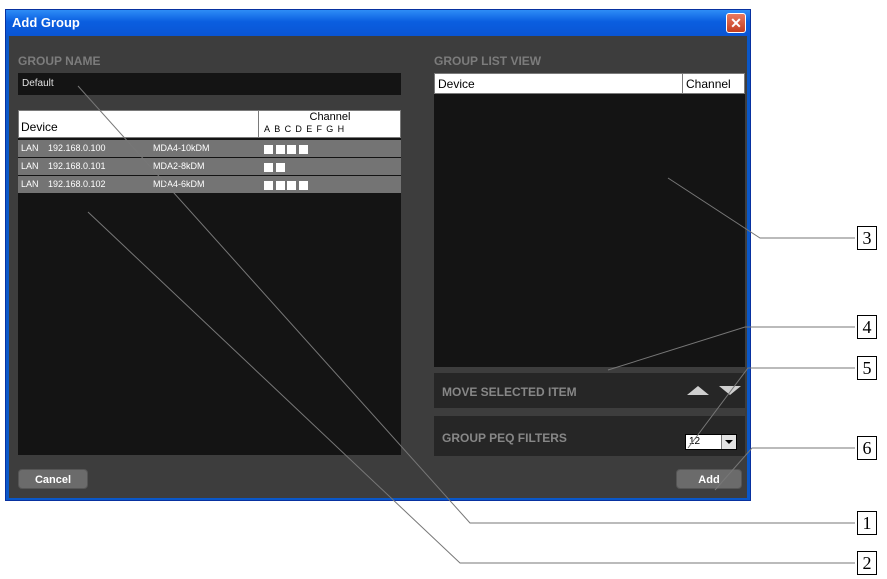 The height and width of the screenshot is (579, 887). Describe the element at coordinates (867, 563) in the screenshot. I see `callout-2: 2` at that location.